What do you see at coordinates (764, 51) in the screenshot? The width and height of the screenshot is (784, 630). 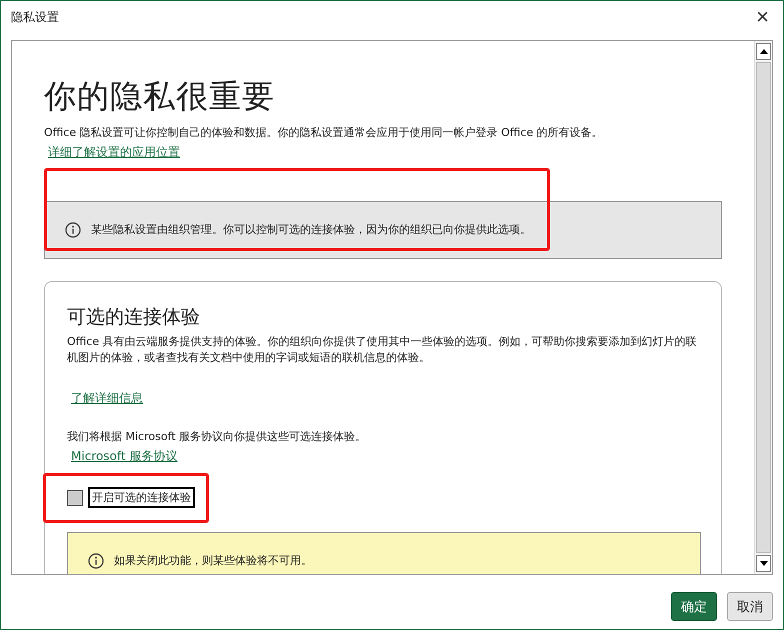 I see `scroll-up-icon` at bounding box center [764, 51].